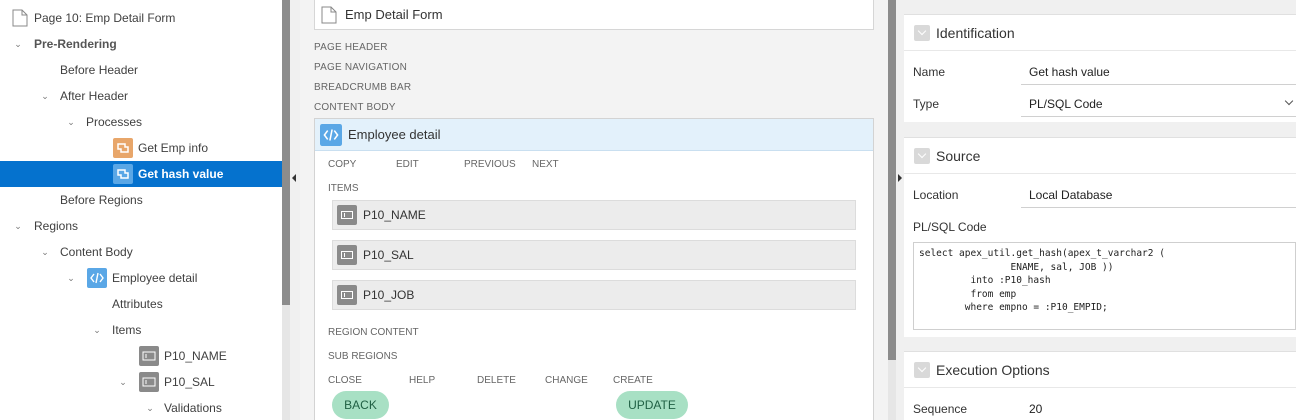 Image resolution: width=1296 pixels, height=420 pixels. What do you see at coordinates (1100, 370) in the screenshot?
I see `group-header: Execution Options` at bounding box center [1100, 370].